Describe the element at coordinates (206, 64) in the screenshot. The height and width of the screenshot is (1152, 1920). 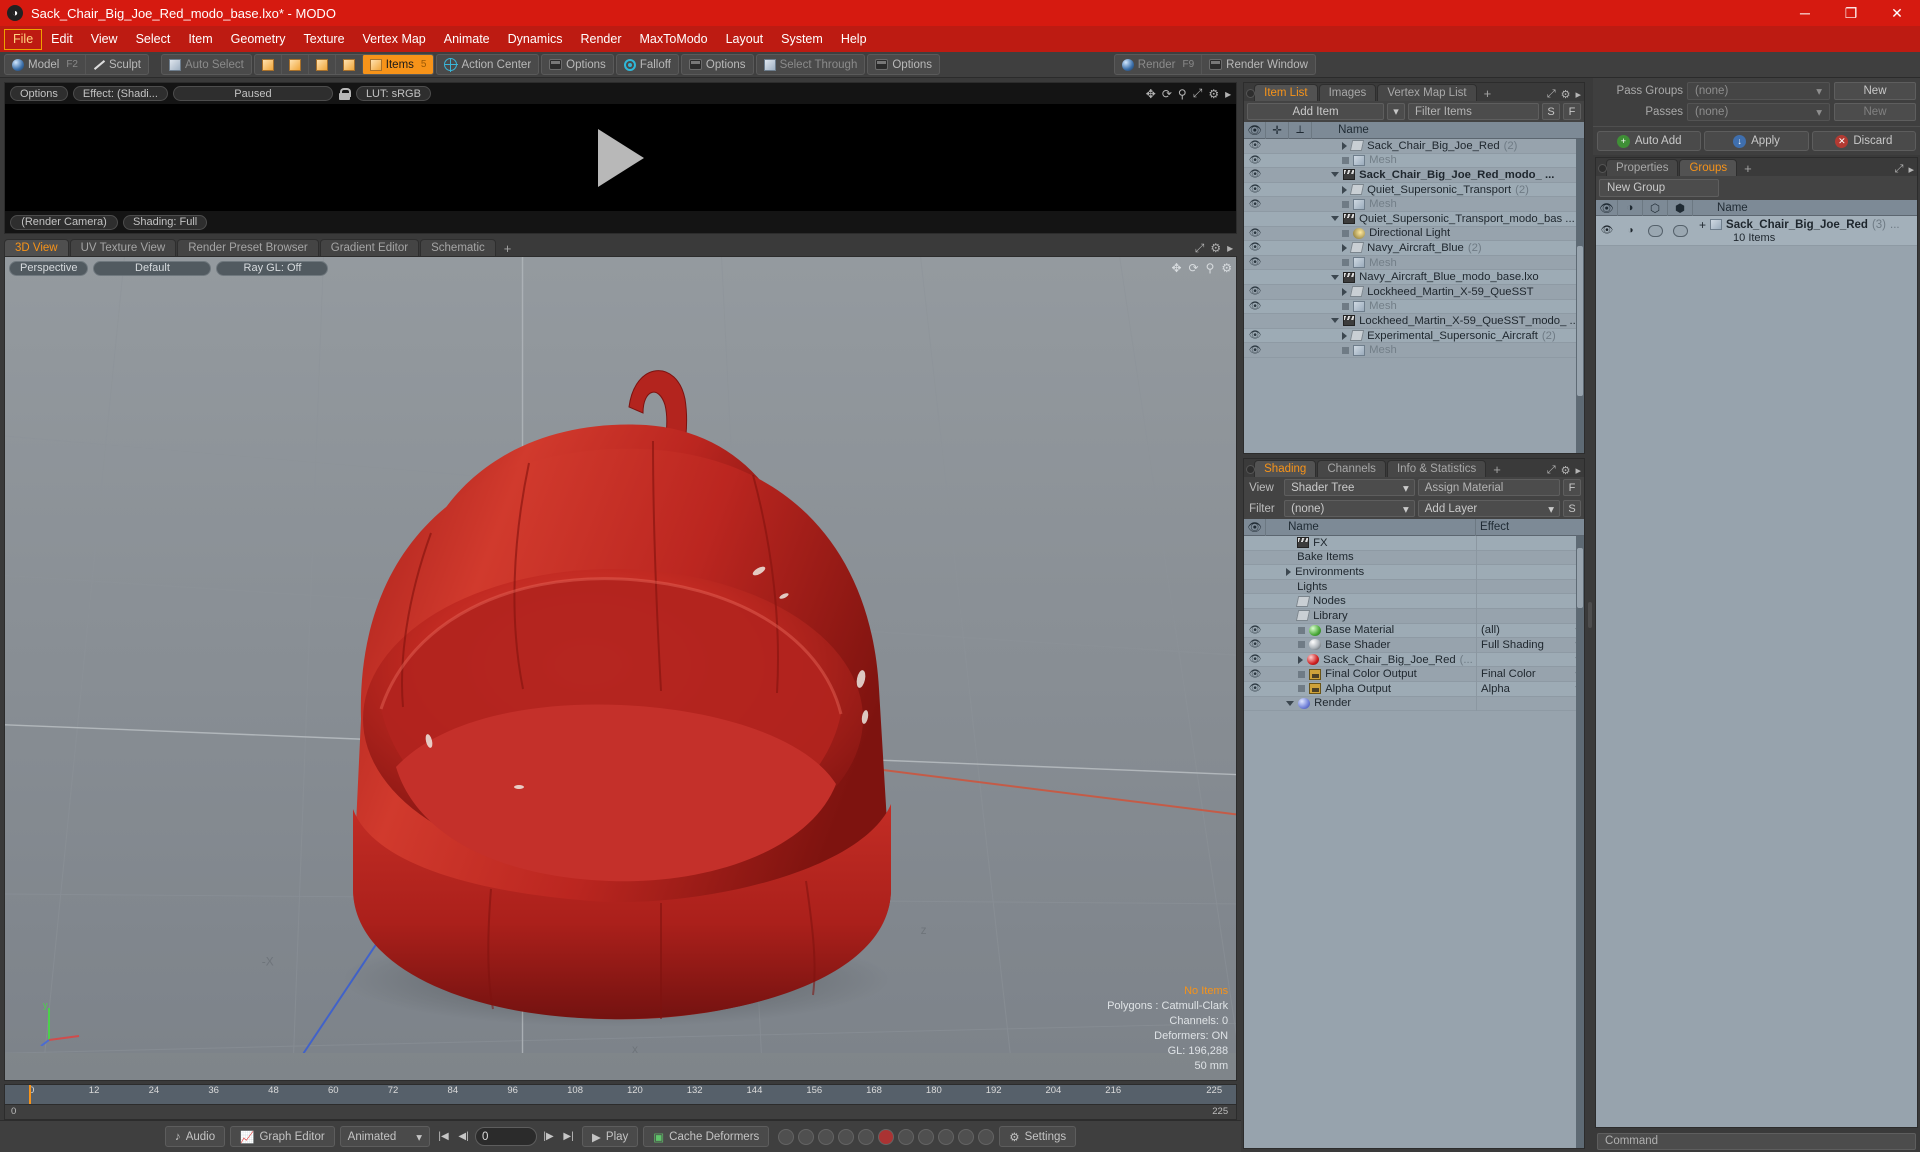
I see `auto-select-button: Auto Select` at that location.